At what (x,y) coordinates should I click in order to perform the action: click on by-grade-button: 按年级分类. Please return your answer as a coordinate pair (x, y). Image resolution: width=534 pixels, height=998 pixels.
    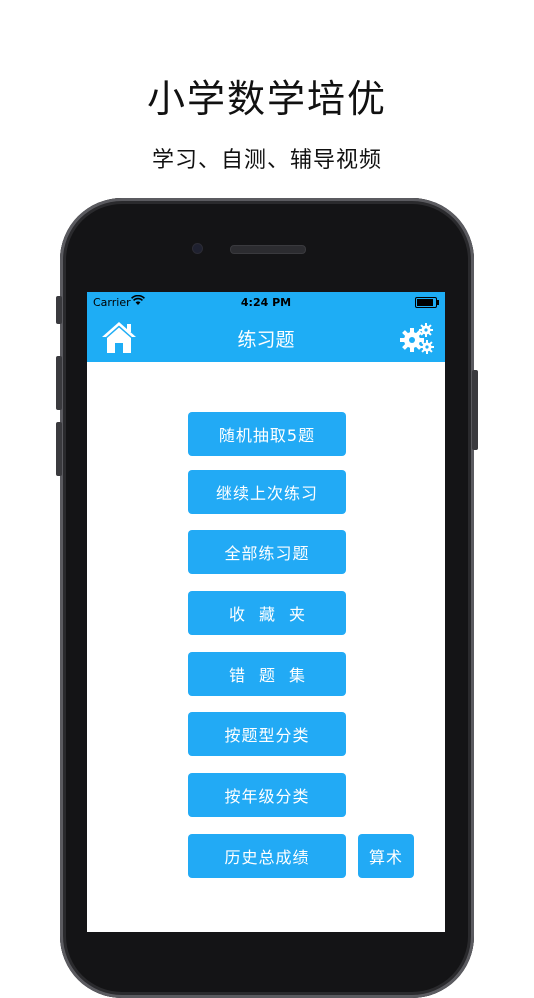
    Looking at the image, I should click on (267, 795).